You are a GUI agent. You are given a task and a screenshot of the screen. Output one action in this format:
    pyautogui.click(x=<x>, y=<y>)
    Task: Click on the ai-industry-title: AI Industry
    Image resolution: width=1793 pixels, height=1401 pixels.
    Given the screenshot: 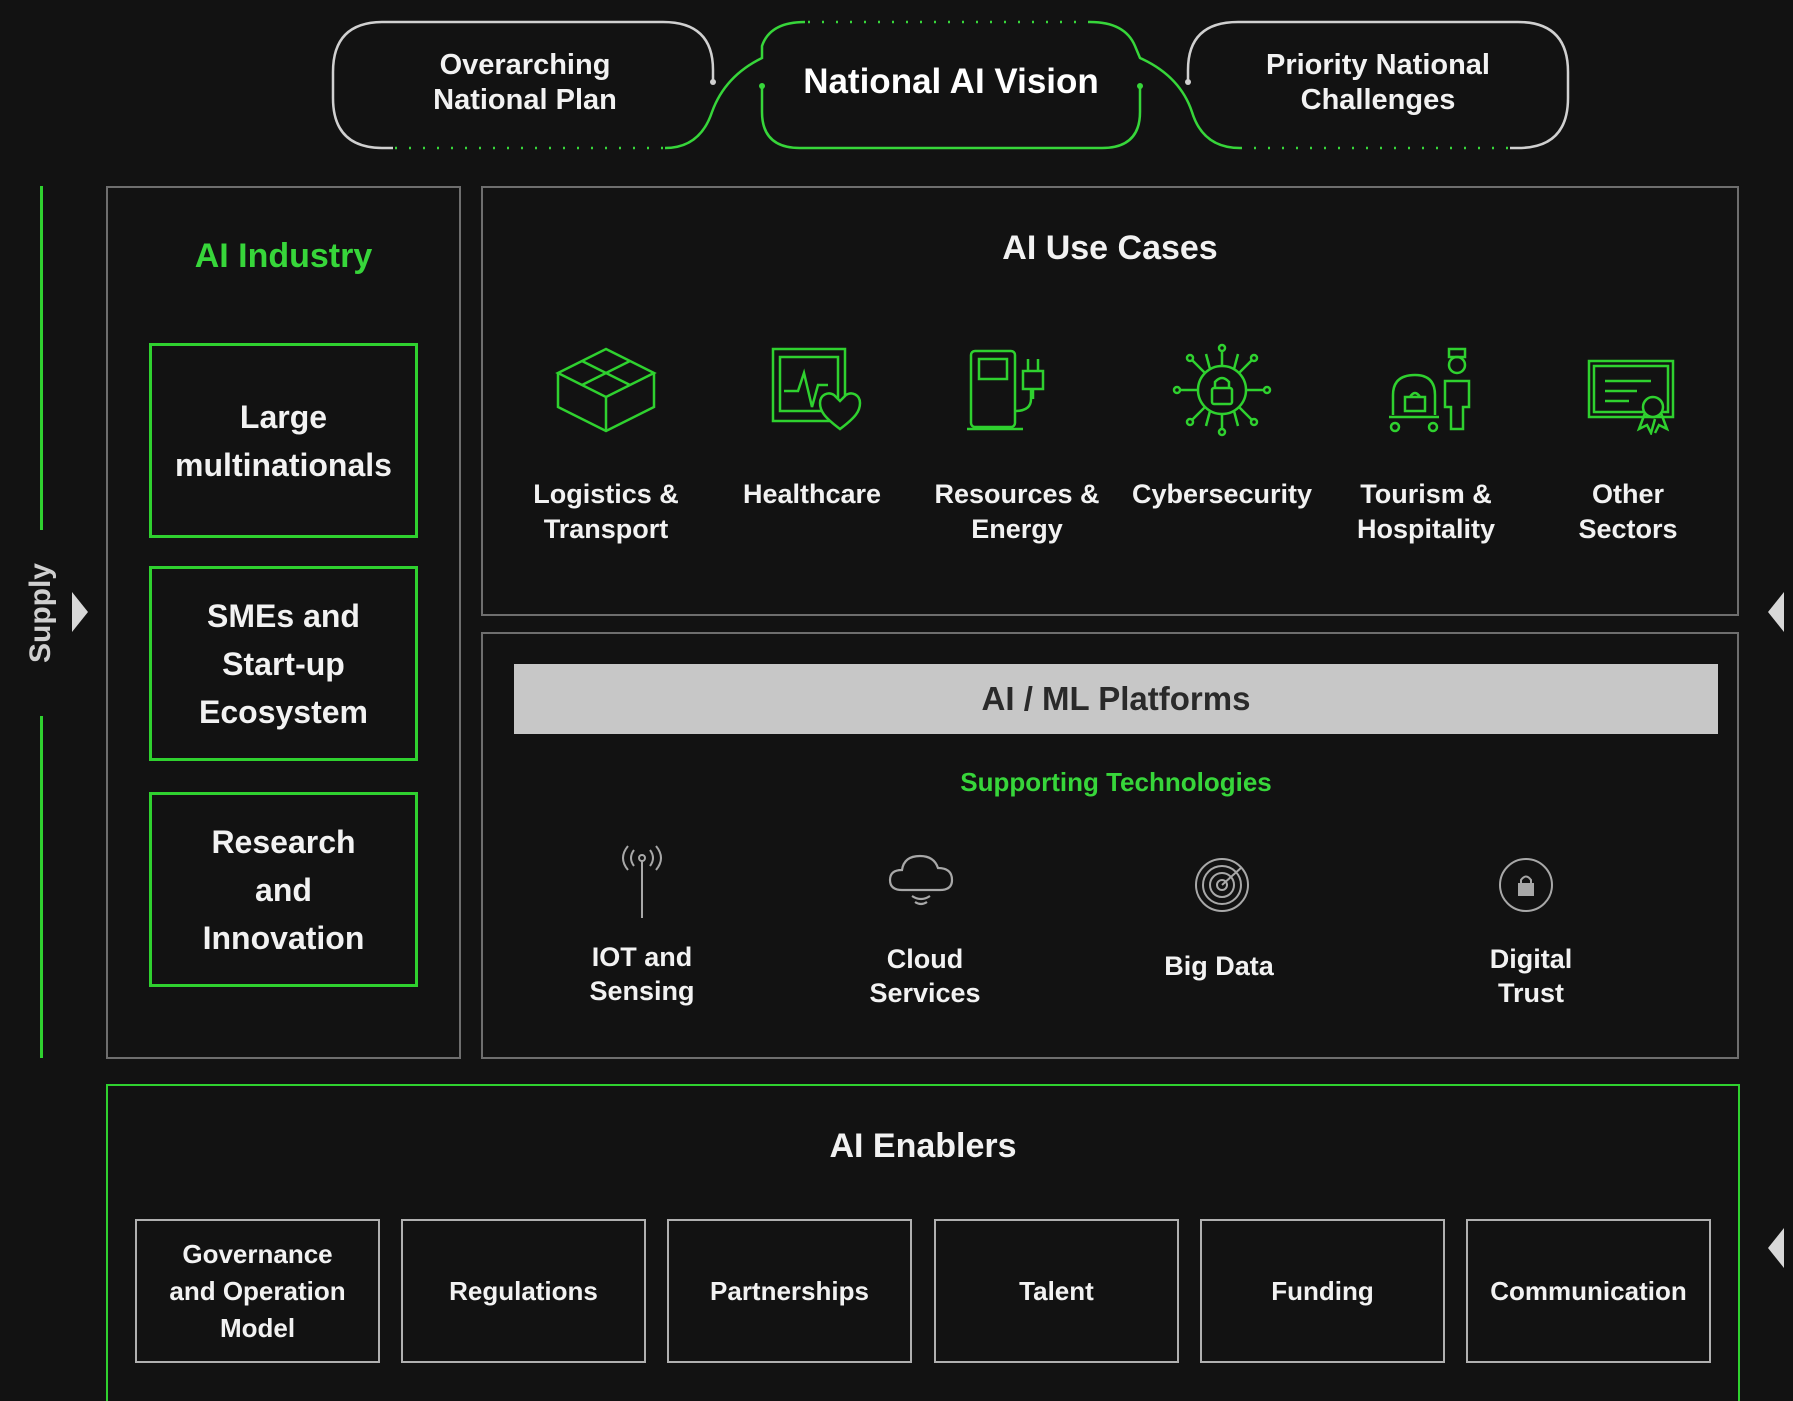 What is the action you would take?
    pyautogui.click(x=283, y=255)
    